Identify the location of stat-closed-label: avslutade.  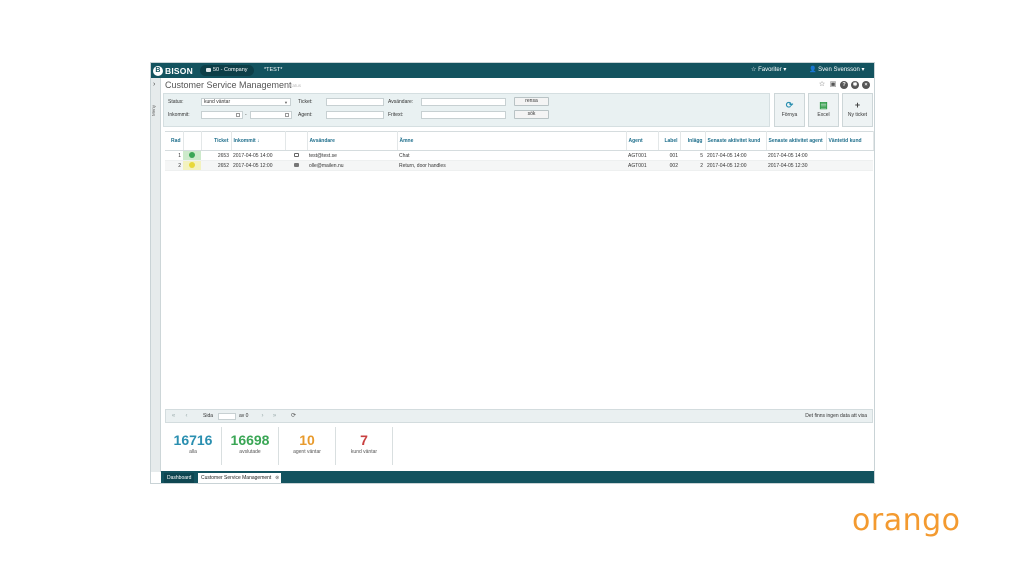
(250, 452).